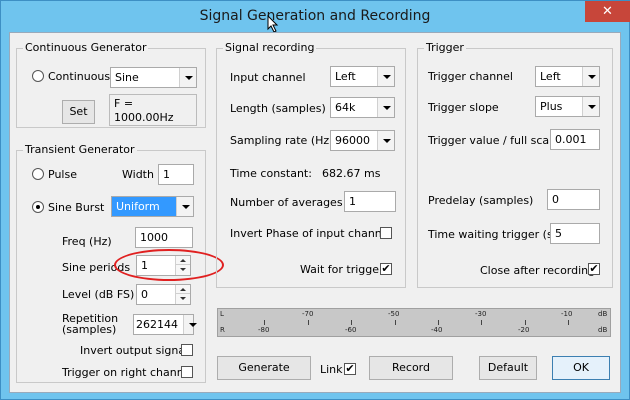 This screenshot has height=400, width=630. I want to click on trigger-right-label: Trigger on right channel, so click(128, 372).